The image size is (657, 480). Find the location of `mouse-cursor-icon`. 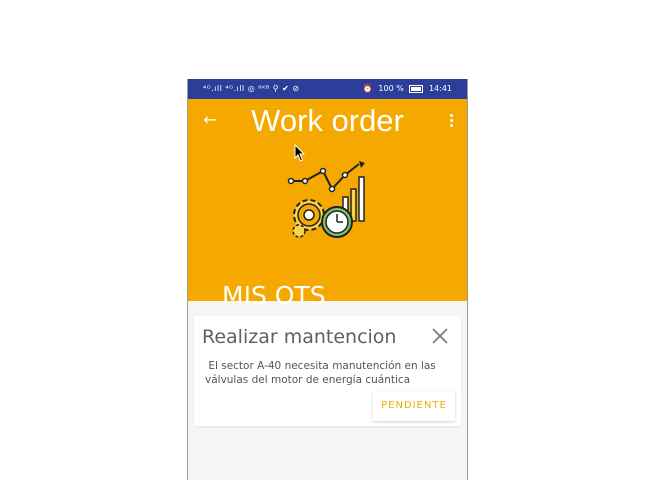

mouse-cursor-icon is located at coordinates (300, 153).